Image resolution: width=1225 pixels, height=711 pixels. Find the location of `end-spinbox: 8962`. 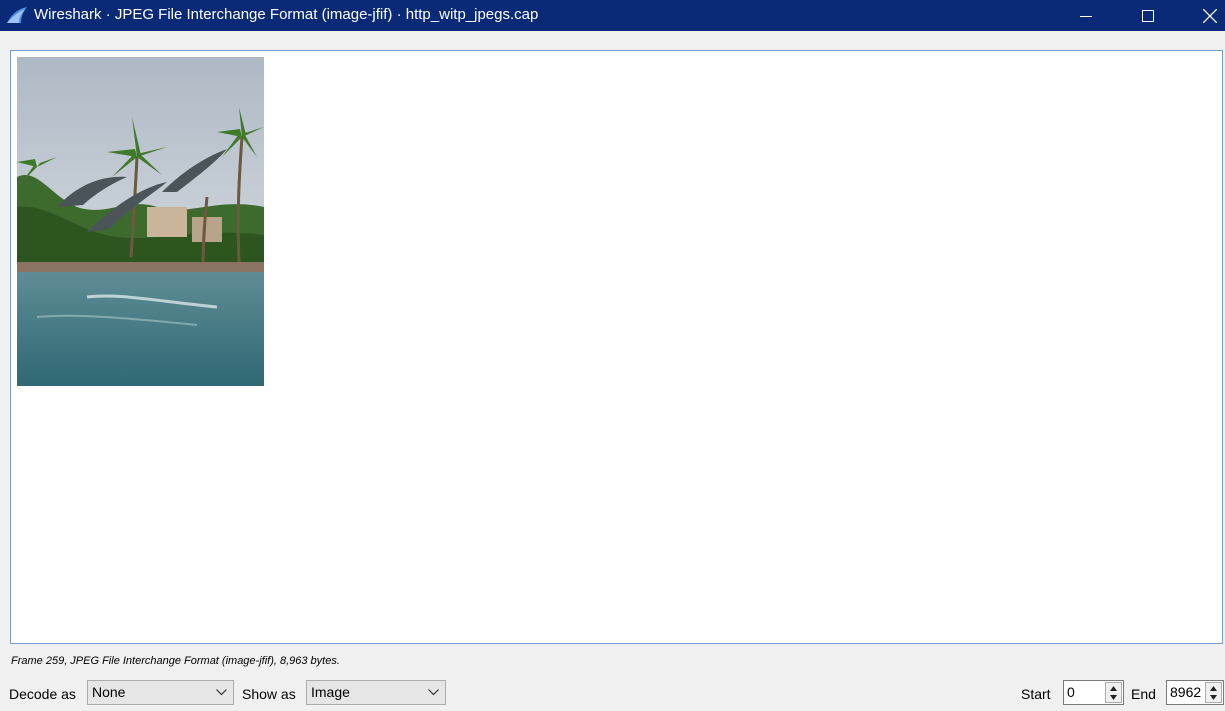

end-spinbox: 8962 is located at coordinates (1195, 692).